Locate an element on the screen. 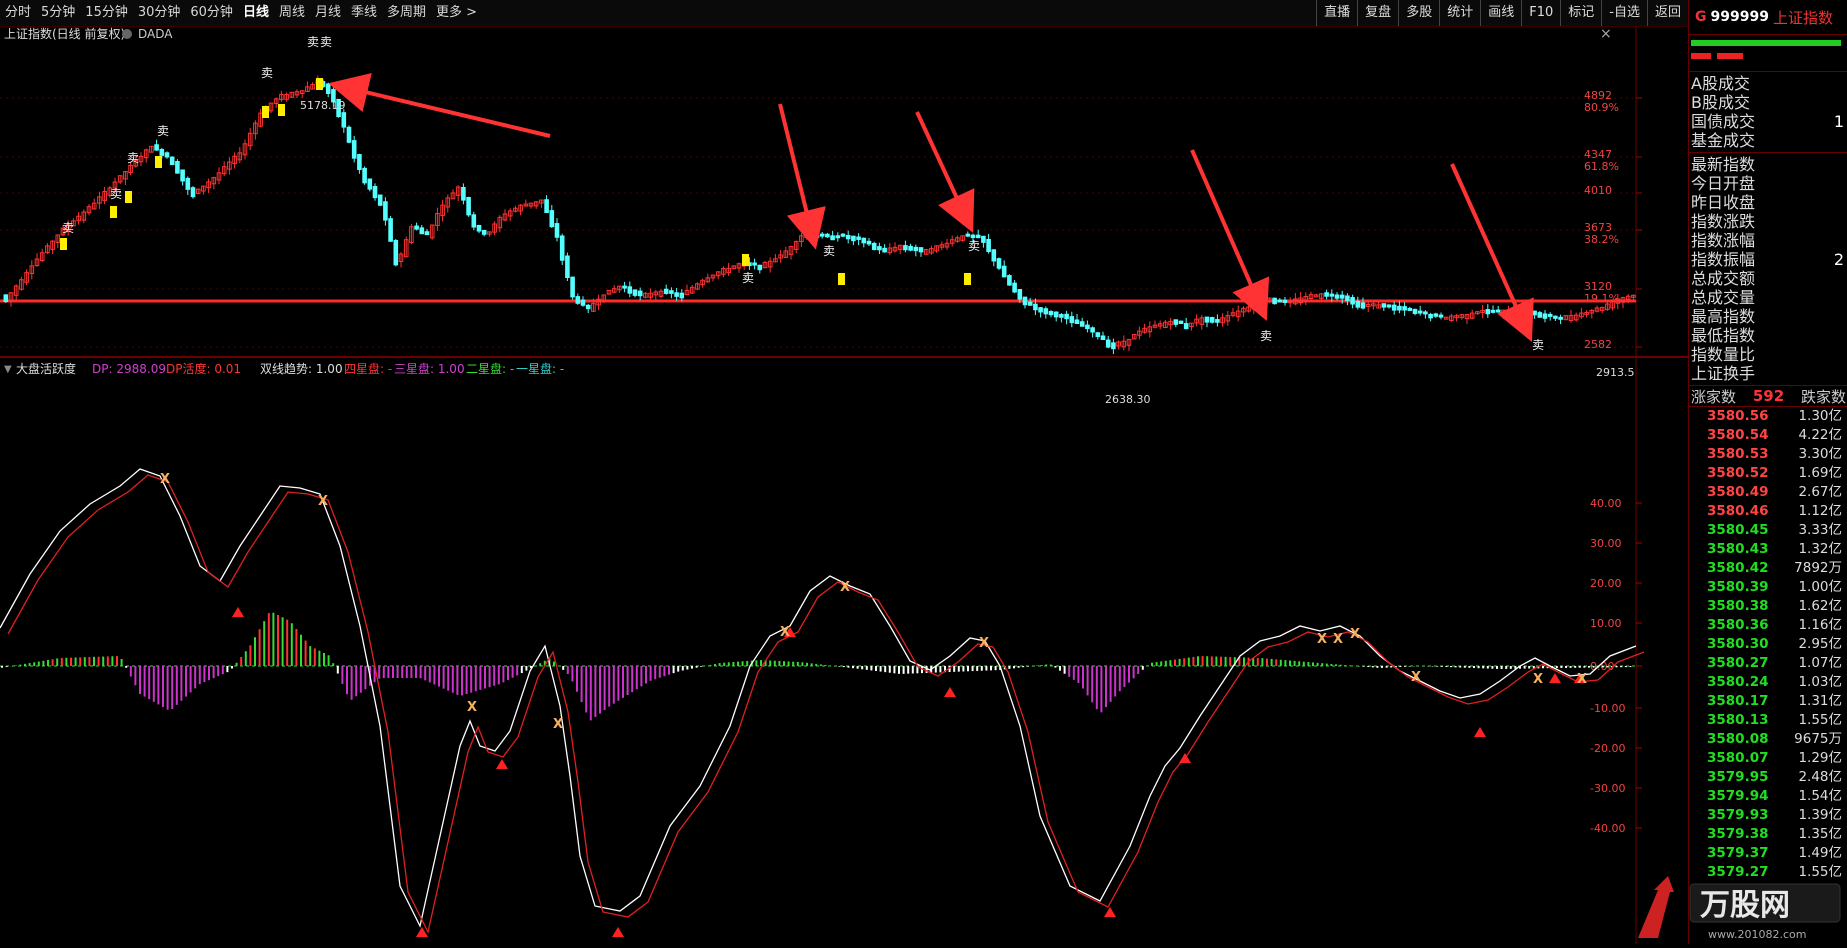 The width and height of the screenshot is (1847, 948). prefix-badge: G is located at coordinates (1701, 17).